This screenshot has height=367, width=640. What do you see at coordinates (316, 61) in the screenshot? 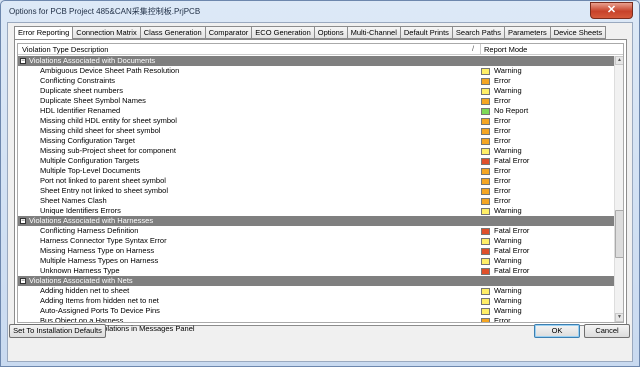
I see `group-row: − Violations Associated with Documents` at bounding box center [316, 61].